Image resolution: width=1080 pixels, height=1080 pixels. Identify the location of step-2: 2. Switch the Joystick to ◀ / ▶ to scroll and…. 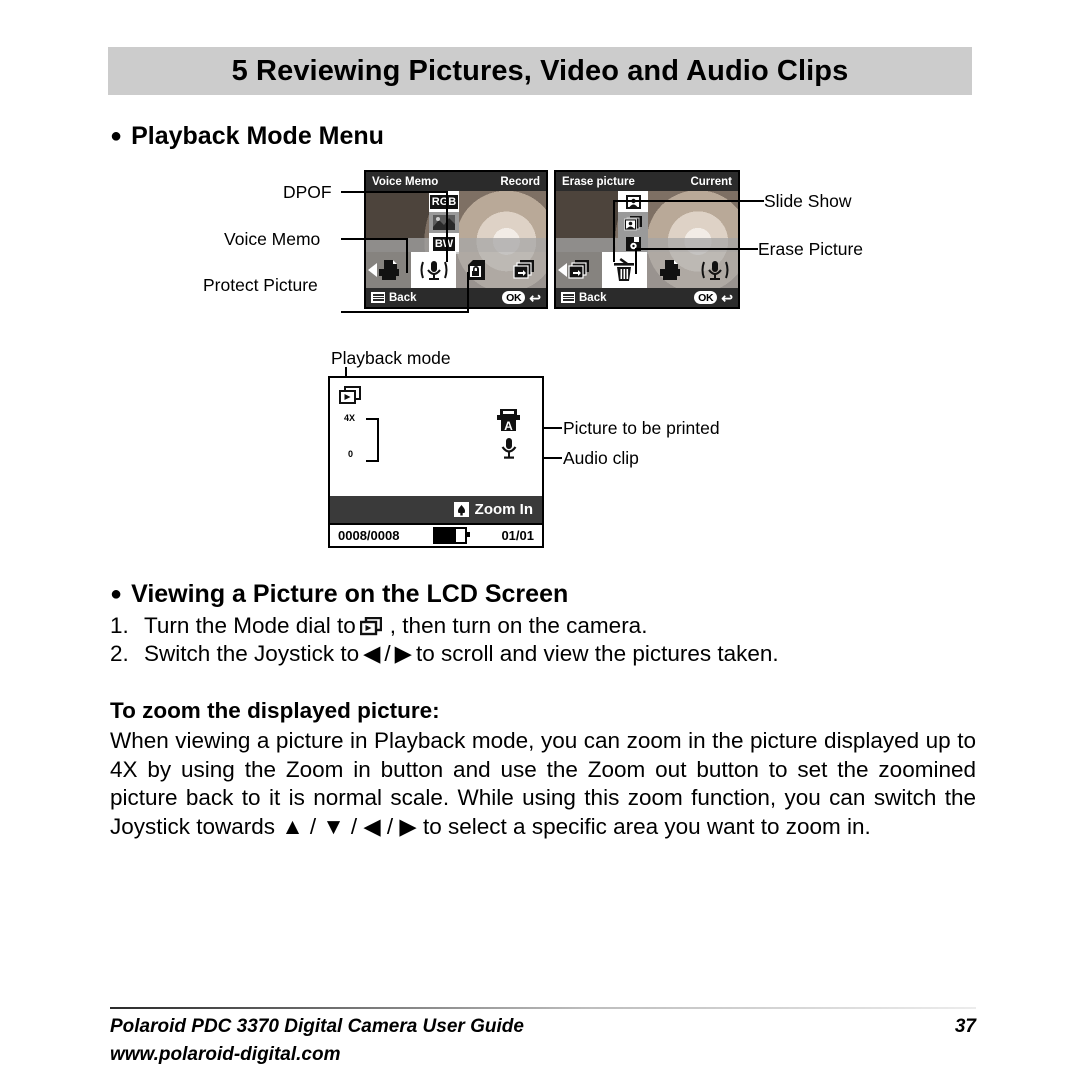
(444, 654).